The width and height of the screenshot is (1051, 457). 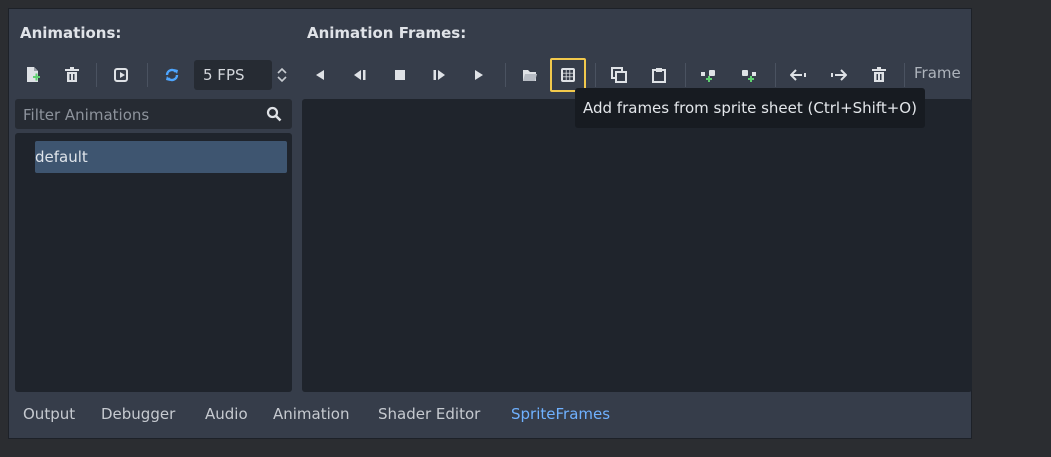 What do you see at coordinates (1011, 228) in the screenshot?
I see `editor-background` at bounding box center [1011, 228].